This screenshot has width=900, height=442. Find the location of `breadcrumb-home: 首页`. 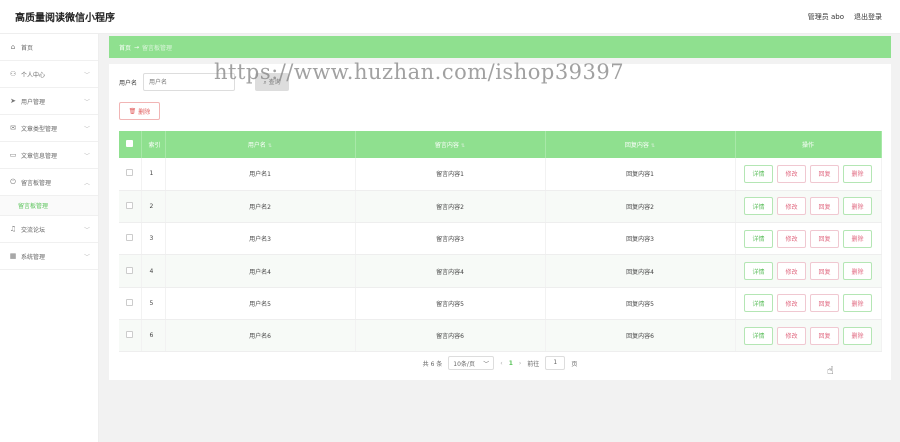

breadcrumb-home: 首页 is located at coordinates (125, 47).